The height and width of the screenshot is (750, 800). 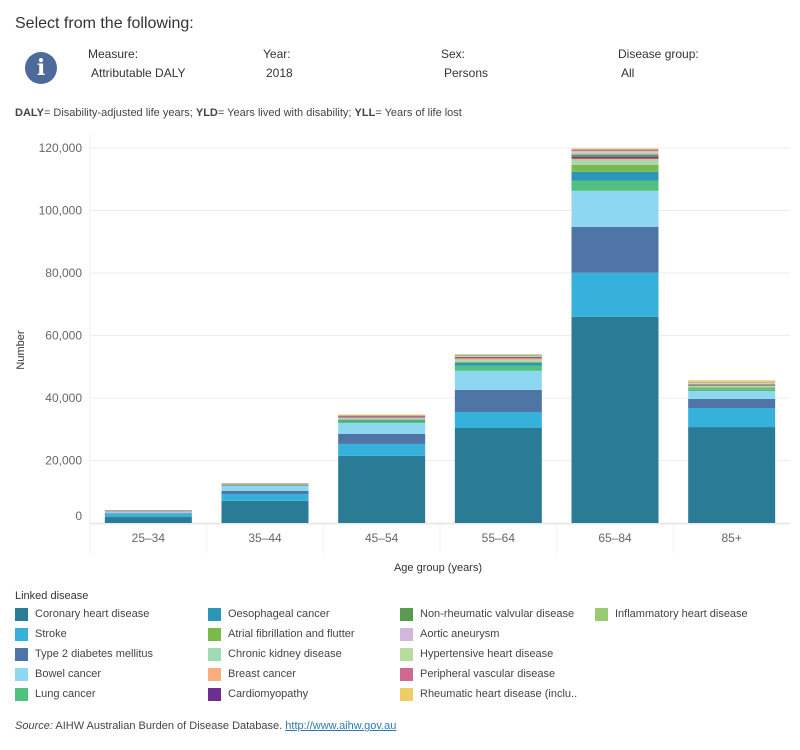 I want to click on legend-item: Hypertensive heart disease, so click(x=488, y=654).